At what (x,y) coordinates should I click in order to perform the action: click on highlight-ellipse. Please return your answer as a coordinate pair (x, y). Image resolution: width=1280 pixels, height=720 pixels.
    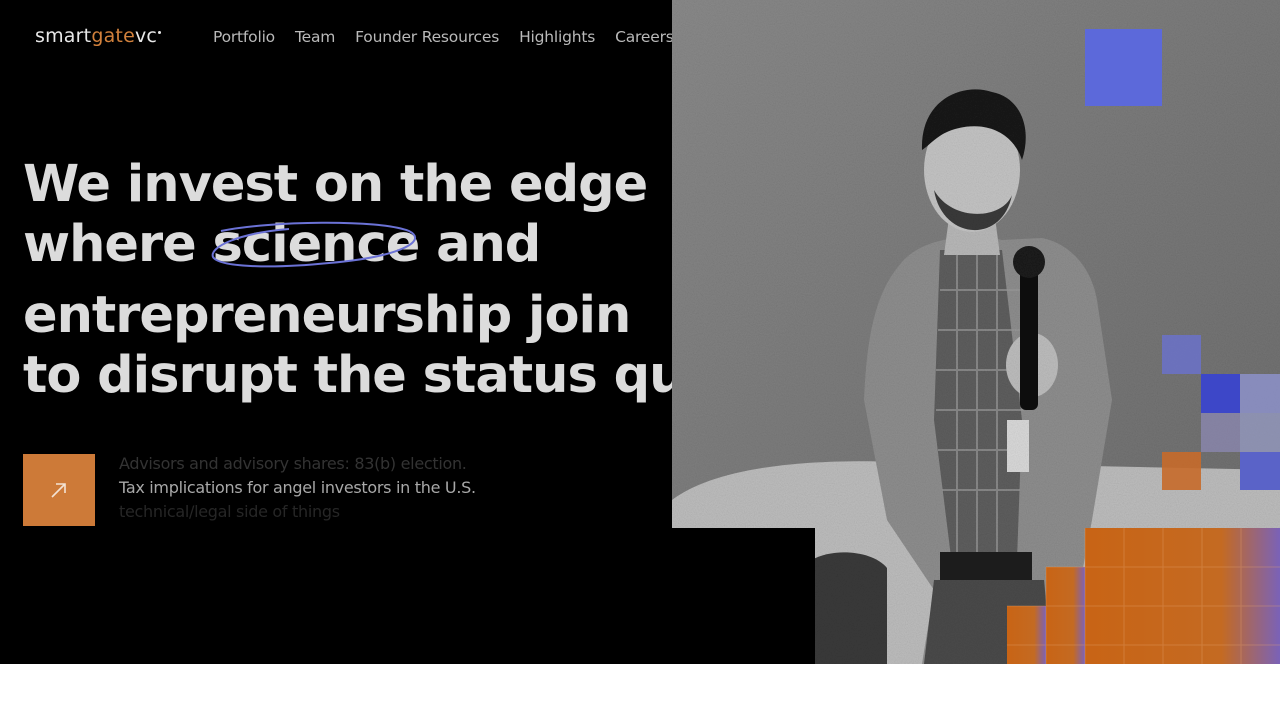
    Looking at the image, I should click on (313, 244).